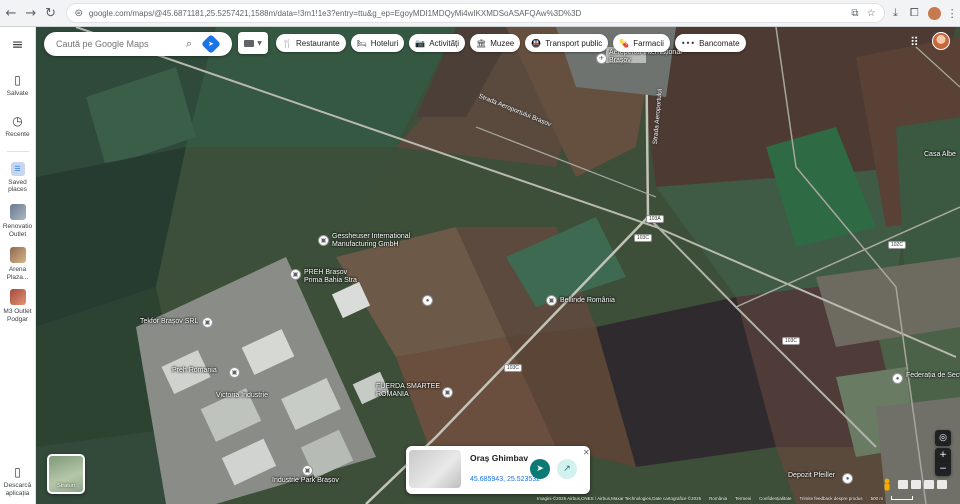 This screenshot has height=504, width=960. Describe the element at coordinates (17, 93) in the screenshot. I see `sidebar-item-label: Salvate` at that location.